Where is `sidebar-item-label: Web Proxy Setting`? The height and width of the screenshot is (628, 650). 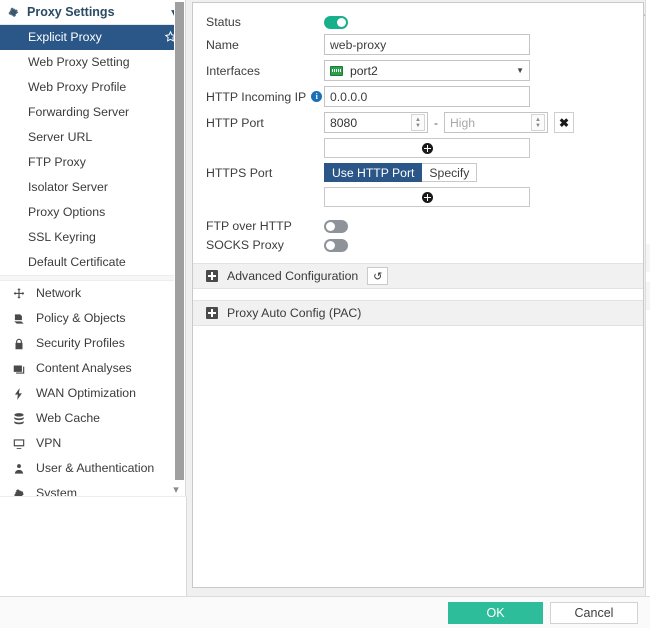 sidebar-item-label: Web Proxy Setting is located at coordinates (79, 62).